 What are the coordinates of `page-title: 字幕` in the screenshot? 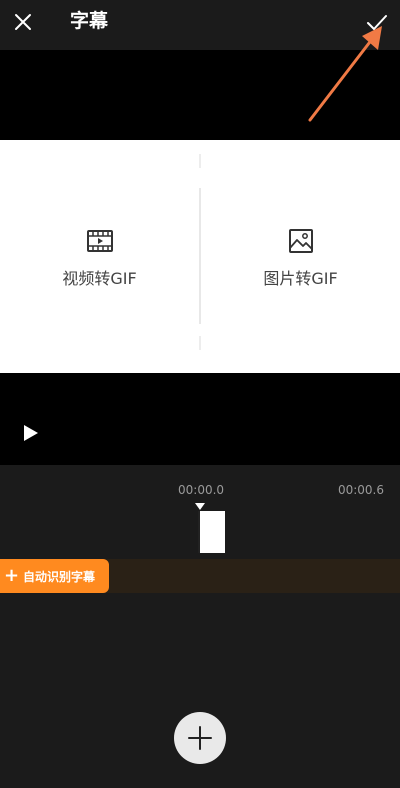 It's located at (89, 21).